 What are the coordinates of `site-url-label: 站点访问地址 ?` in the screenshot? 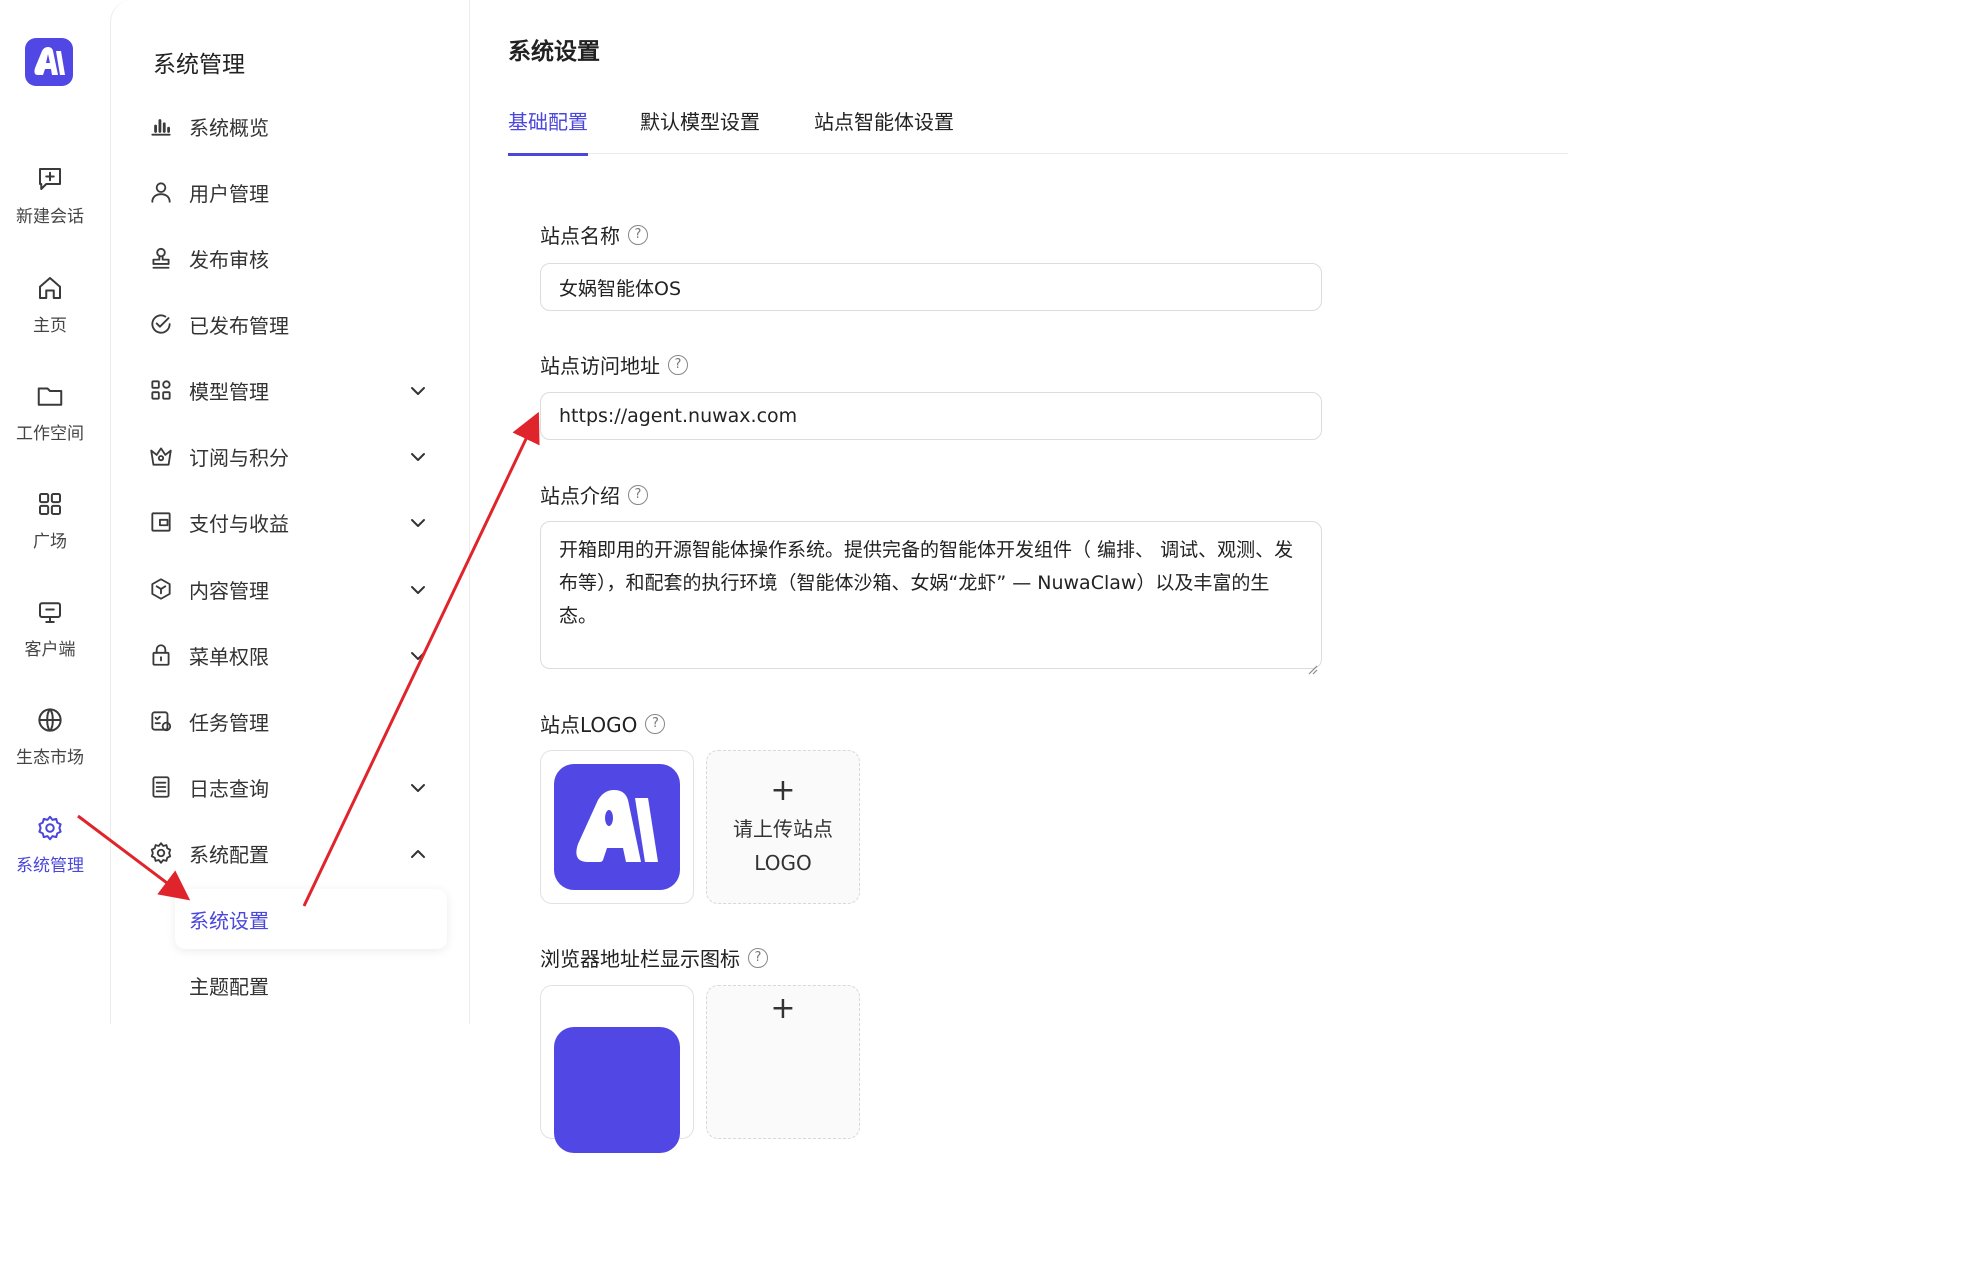 It's located at (614, 364).